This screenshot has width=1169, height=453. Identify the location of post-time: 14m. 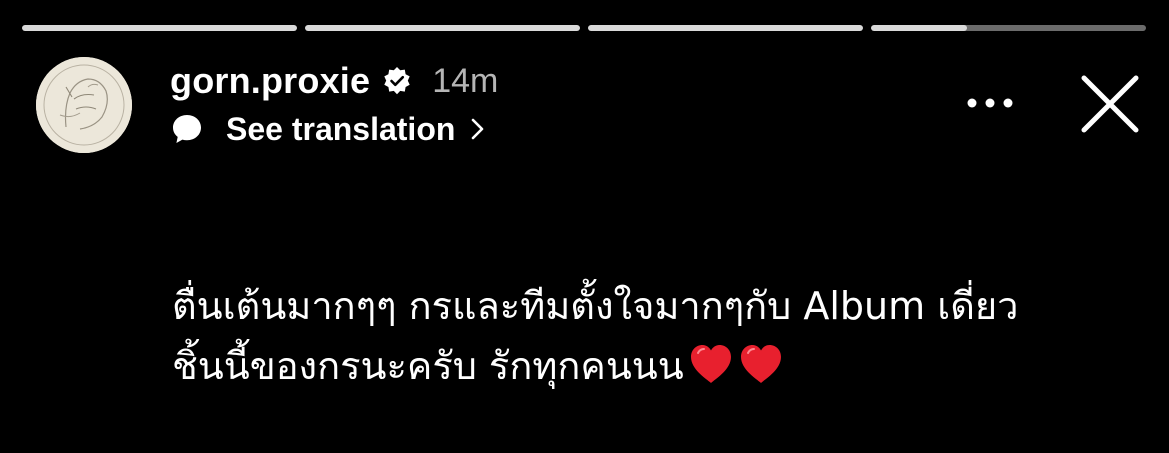
(465, 80).